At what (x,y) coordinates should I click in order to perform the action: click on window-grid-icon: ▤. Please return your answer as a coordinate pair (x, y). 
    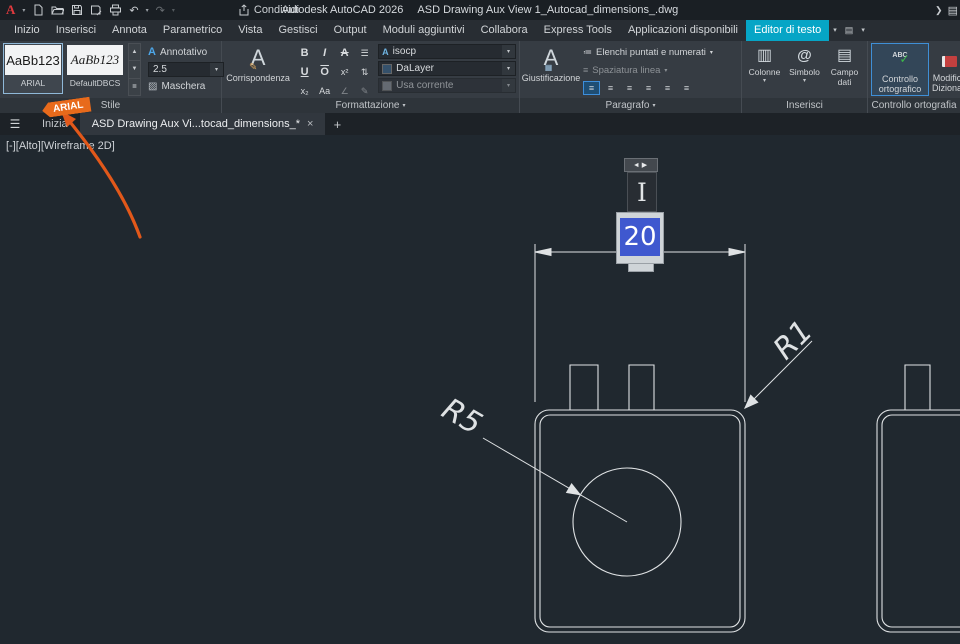
    Looking at the image, I should click on (953, 10).